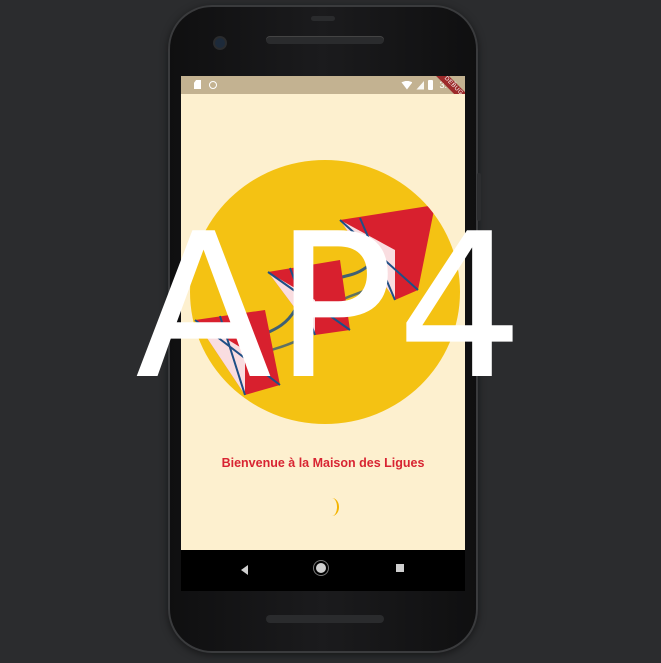 This screenshot has width=661, height=663. What do you see at coordinates (479, 197) in the screenshot?
I see `power-button` at bounding box center [479, 197].